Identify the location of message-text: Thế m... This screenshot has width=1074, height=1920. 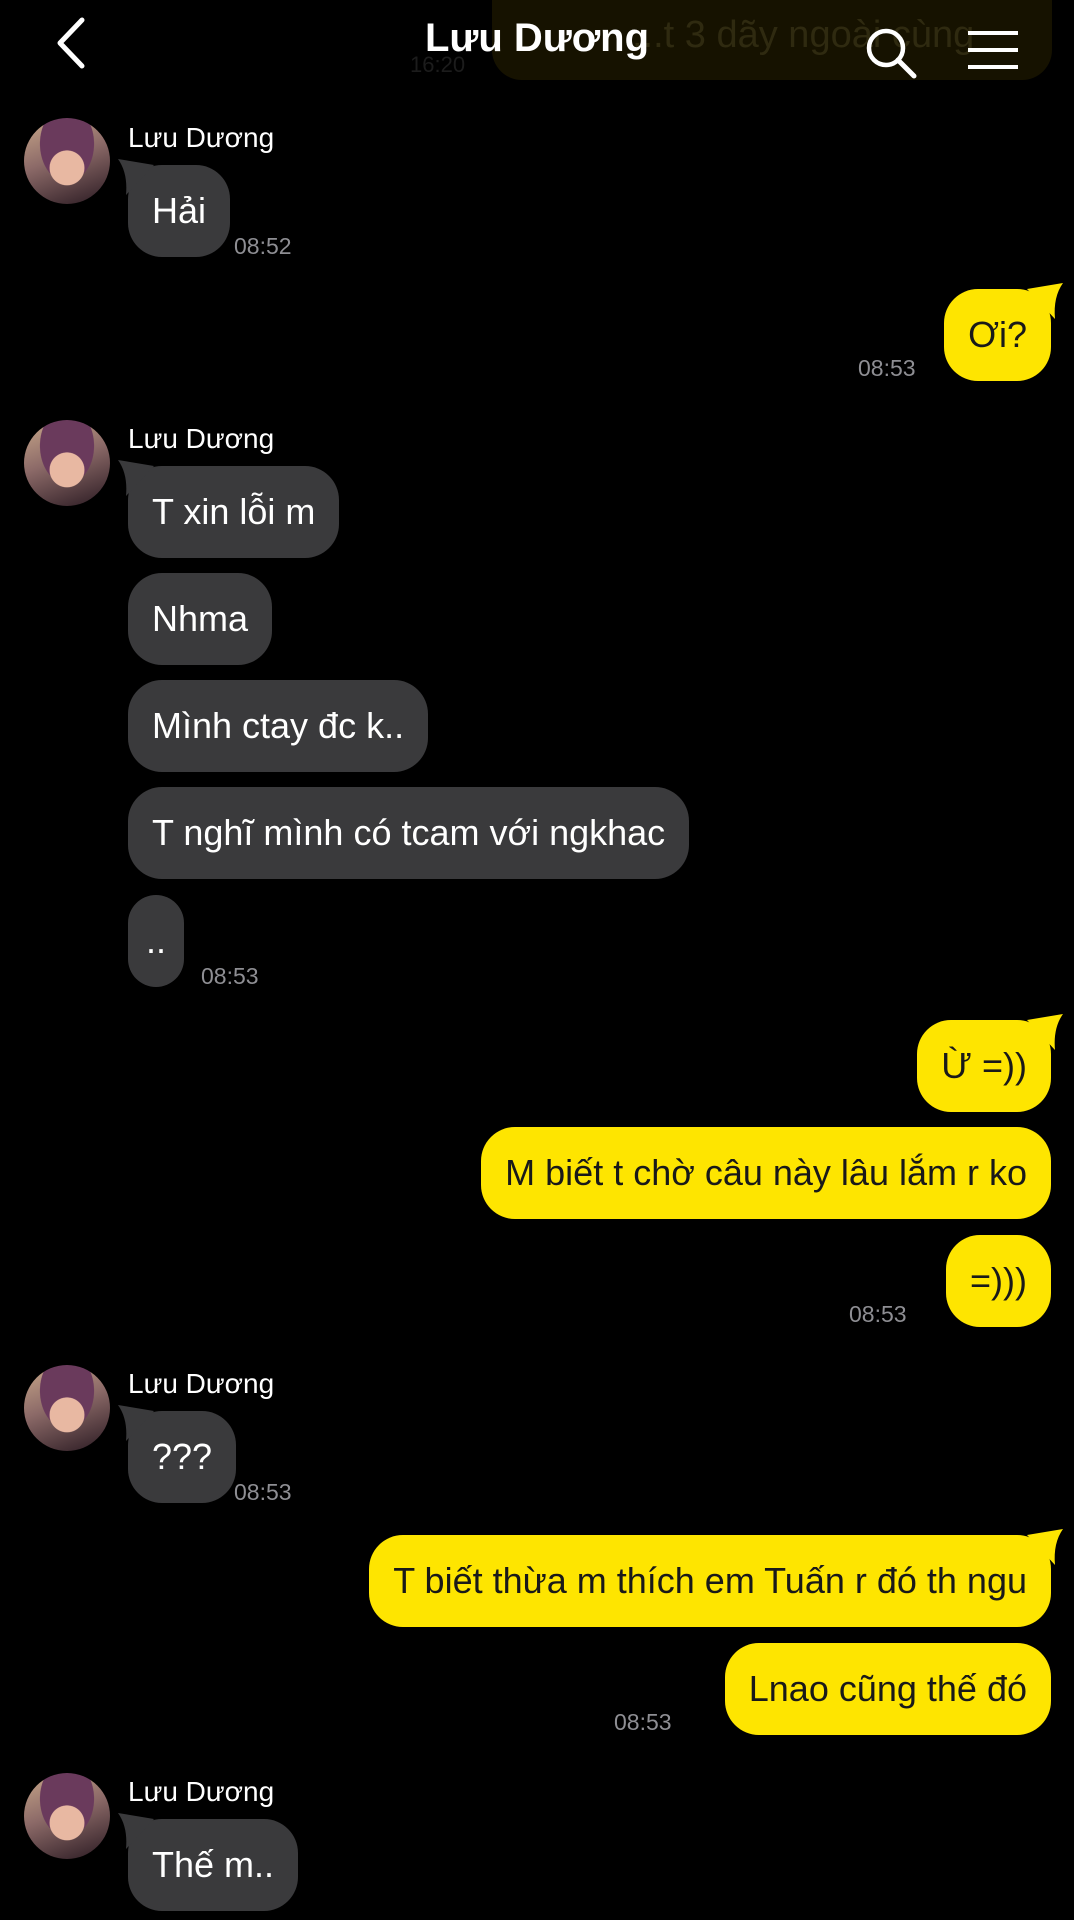
(213, 1864).